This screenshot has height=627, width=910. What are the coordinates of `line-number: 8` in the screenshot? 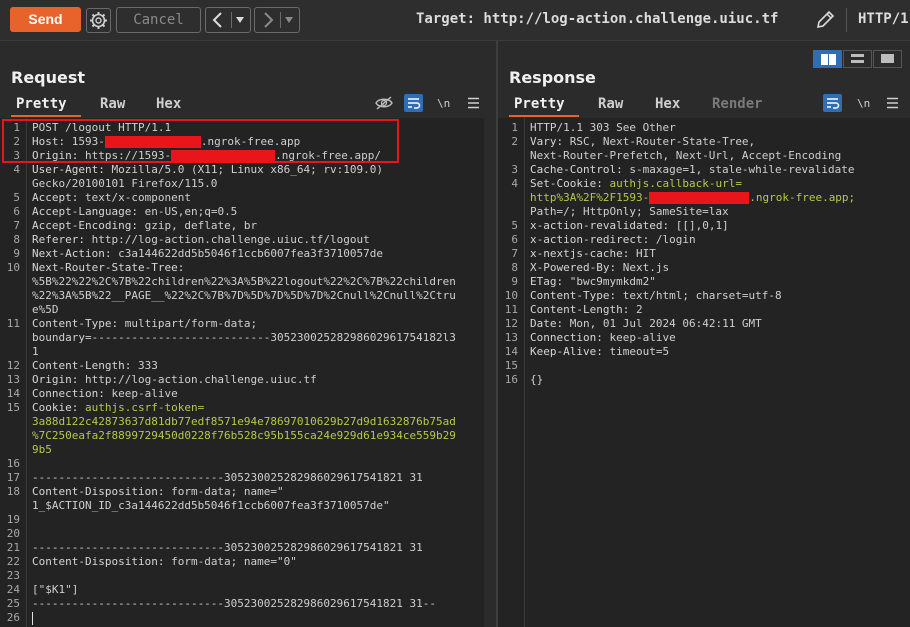 It's located at (514, 267).